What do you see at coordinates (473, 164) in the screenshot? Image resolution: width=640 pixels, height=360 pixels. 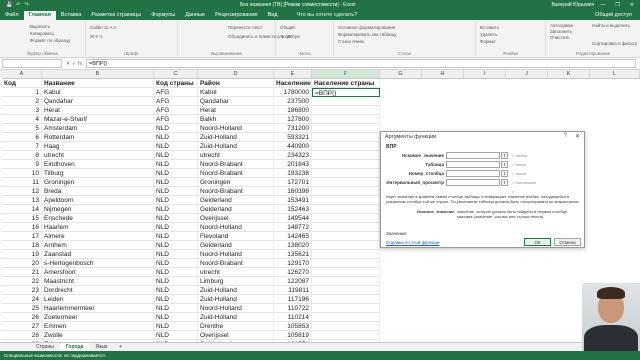 I see `table-input` at bounding box center [473, 164].